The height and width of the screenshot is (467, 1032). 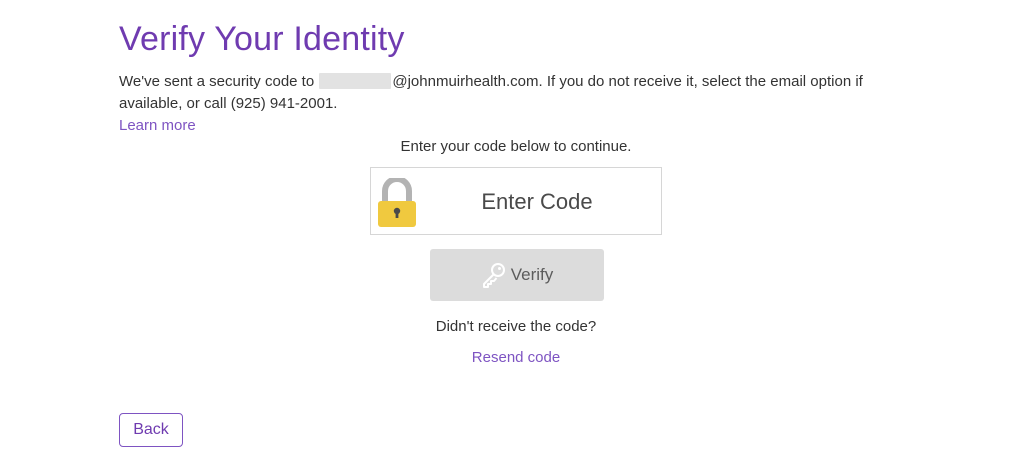 What do you see at coordinates (532, 274) in the screenshot?
I see `verify-button-label: Verify` at bounding box center [532, 274].